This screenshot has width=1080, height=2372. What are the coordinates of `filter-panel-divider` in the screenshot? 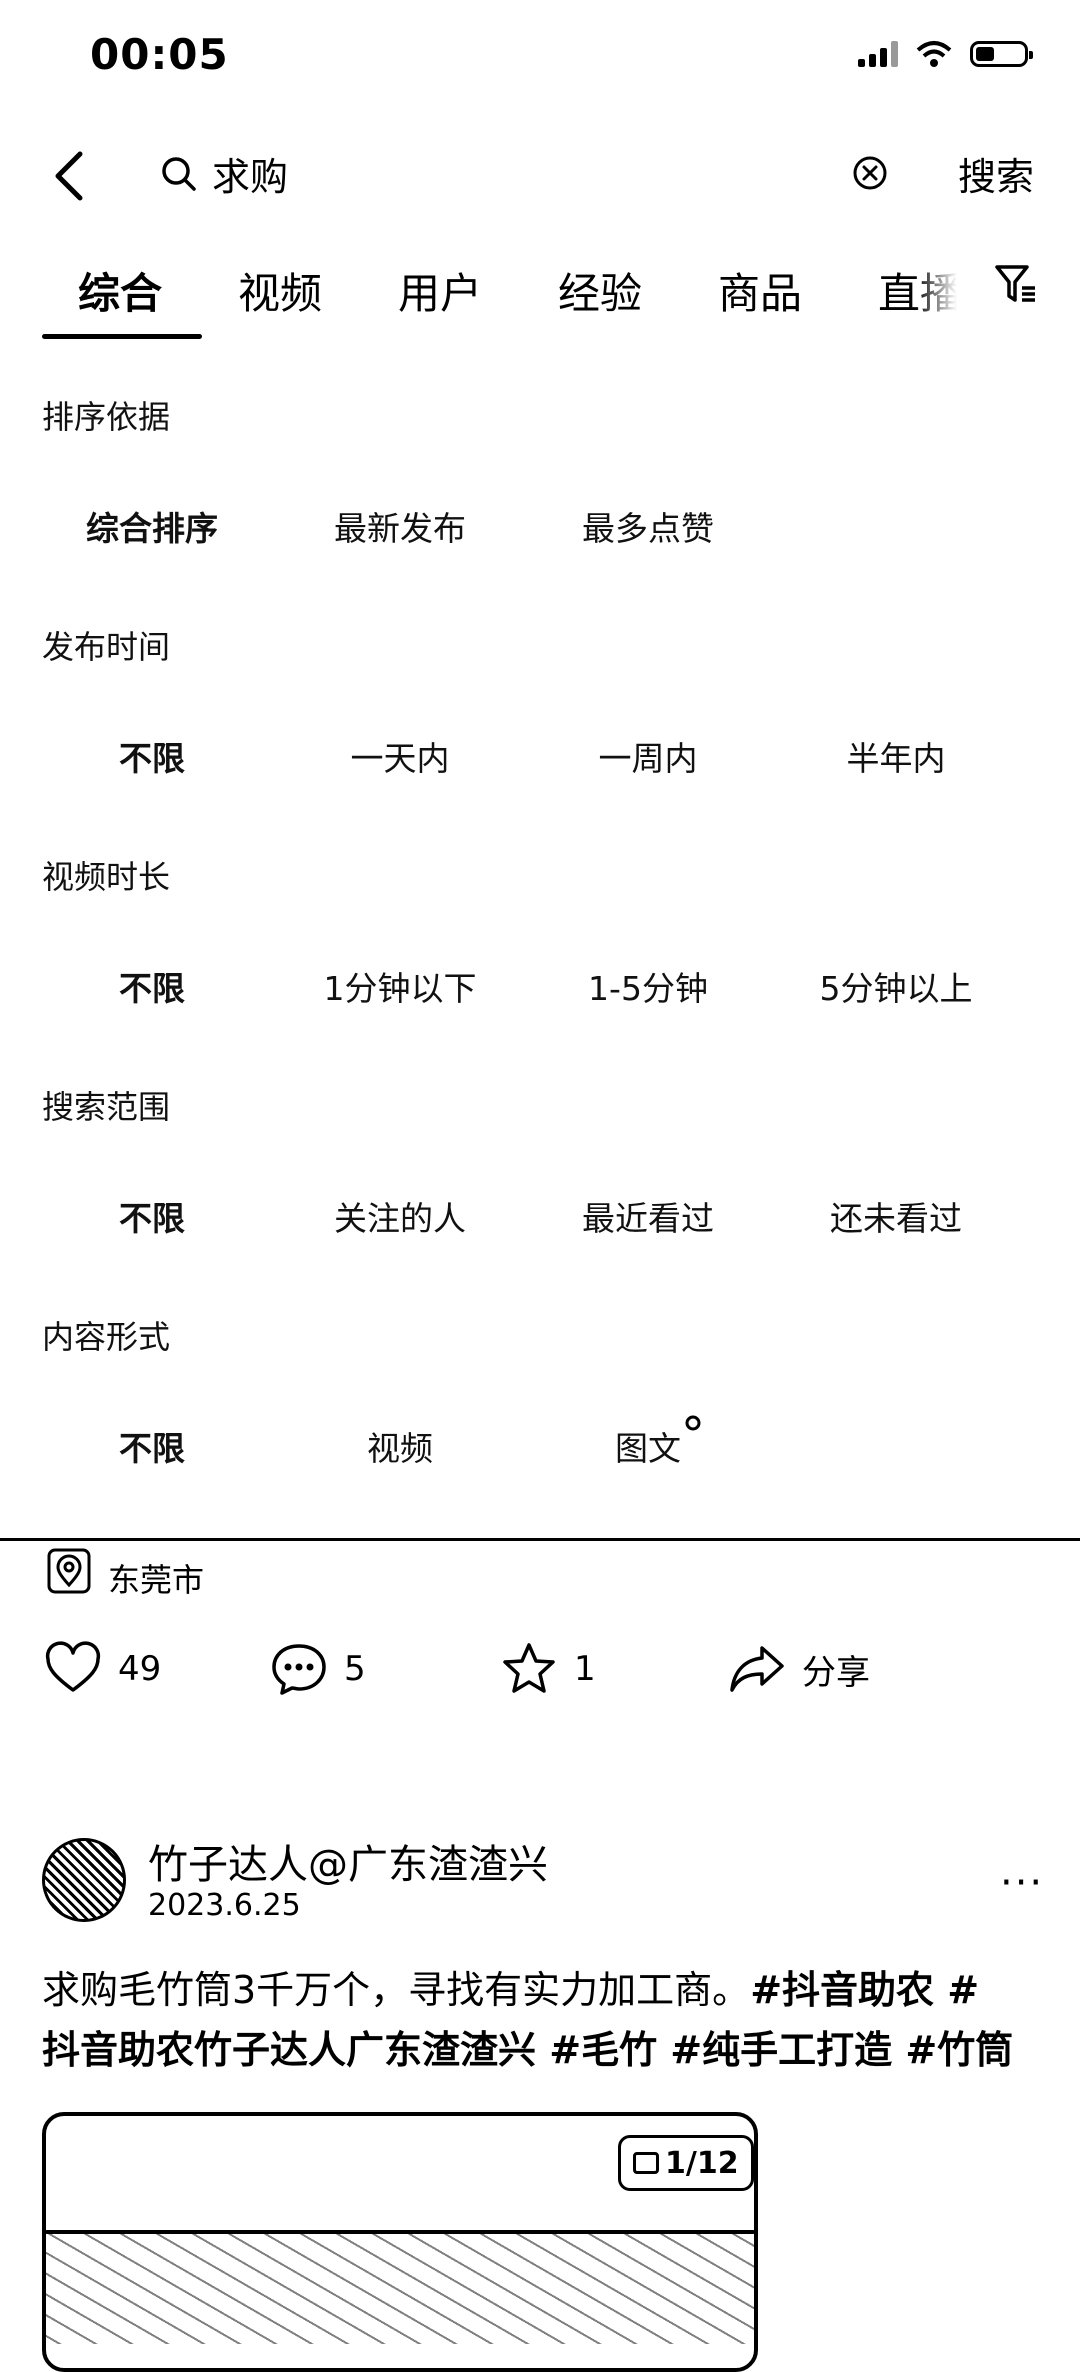 It's located at (540, 1539).